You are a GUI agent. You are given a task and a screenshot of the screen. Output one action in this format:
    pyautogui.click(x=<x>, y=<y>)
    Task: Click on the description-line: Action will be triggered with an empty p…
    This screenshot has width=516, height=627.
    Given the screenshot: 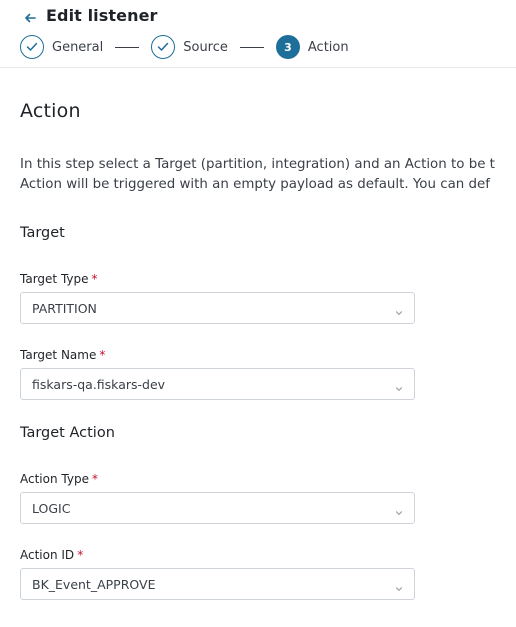 What is the action you would take?
    pyautogui.click(x=255, y=184)
    